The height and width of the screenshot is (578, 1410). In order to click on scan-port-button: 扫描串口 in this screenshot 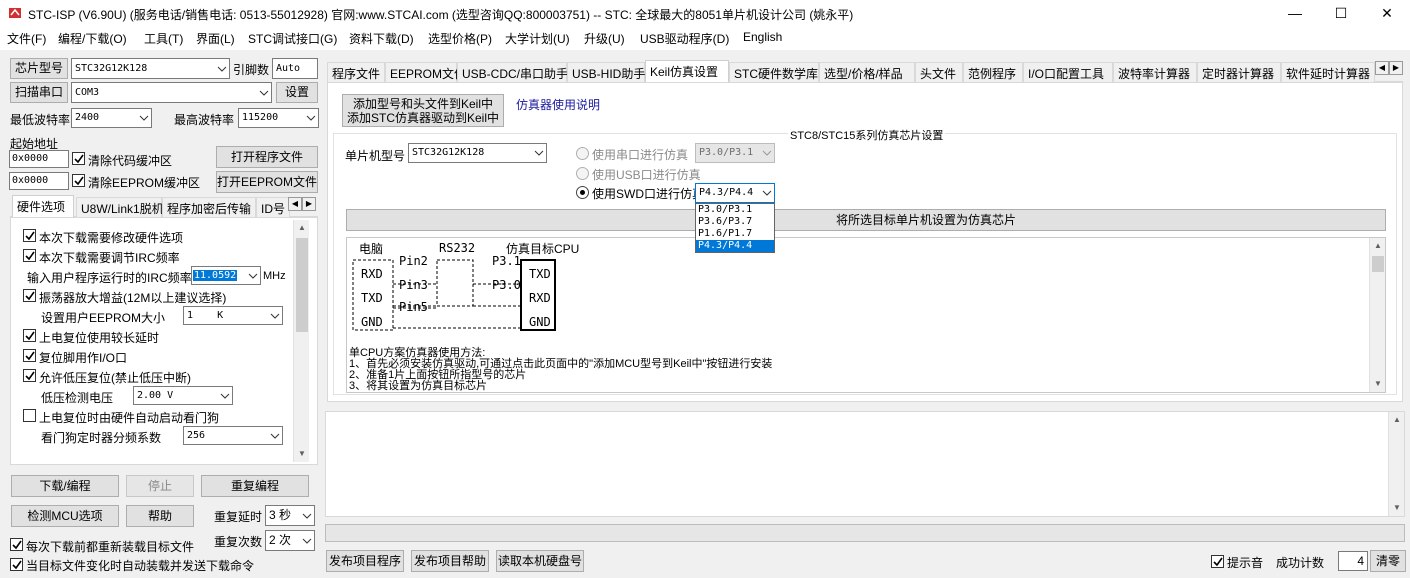, I will do `click(39, 92)`.